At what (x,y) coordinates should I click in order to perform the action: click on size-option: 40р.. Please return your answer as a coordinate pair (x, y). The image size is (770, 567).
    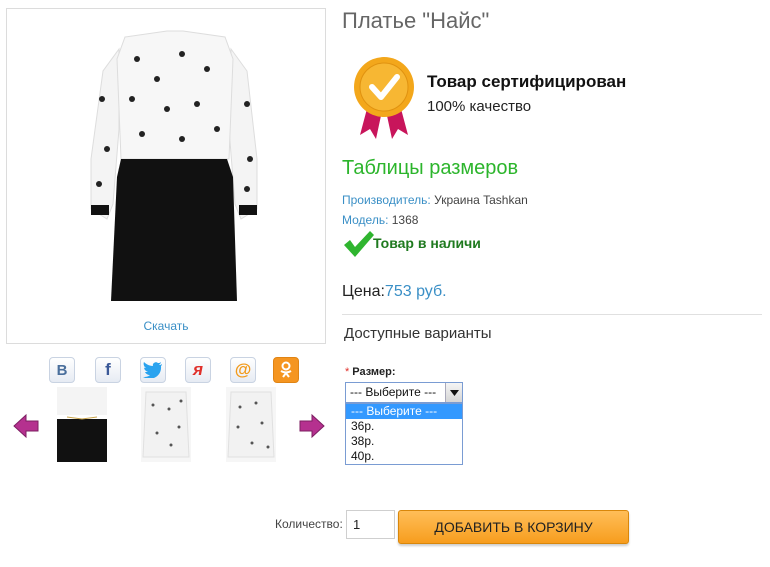
    Looking at the image, I should click on (404, 456).